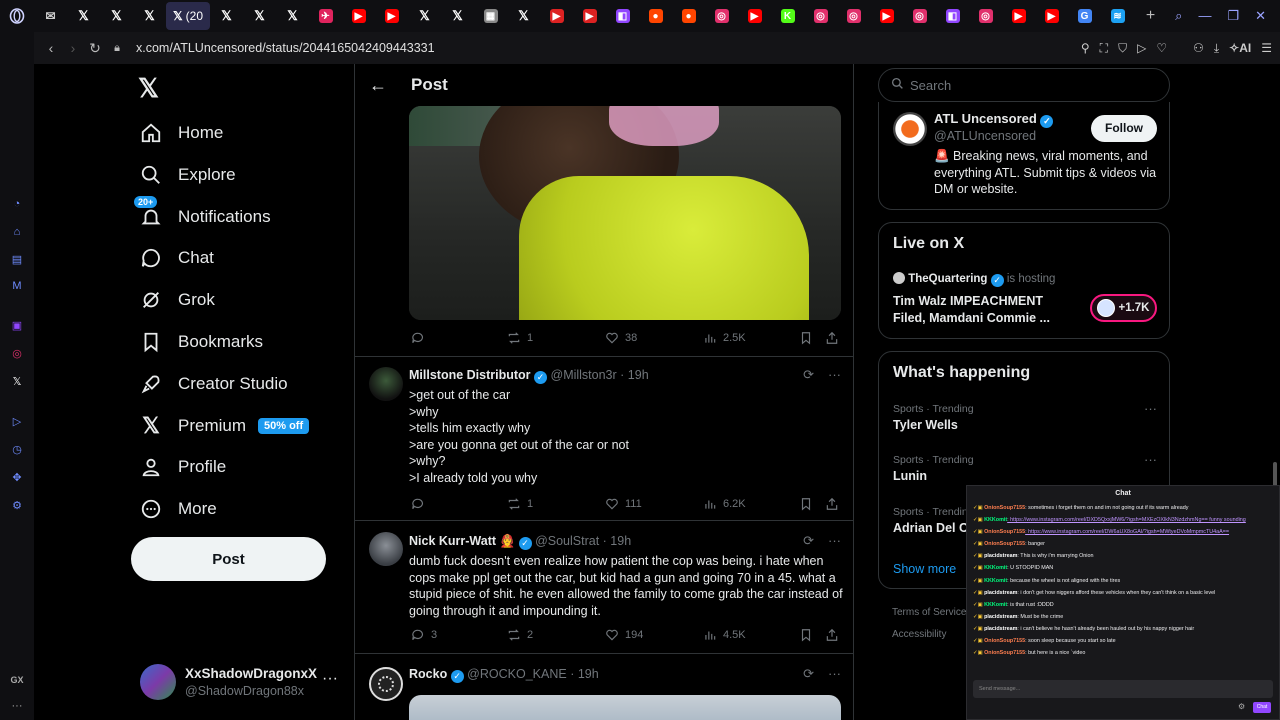 This screenshot has width=1280, height=720. Describe the element at coordinates (584, 375) in the screenshot. I see `author-handle: @Millston3r` at that location.